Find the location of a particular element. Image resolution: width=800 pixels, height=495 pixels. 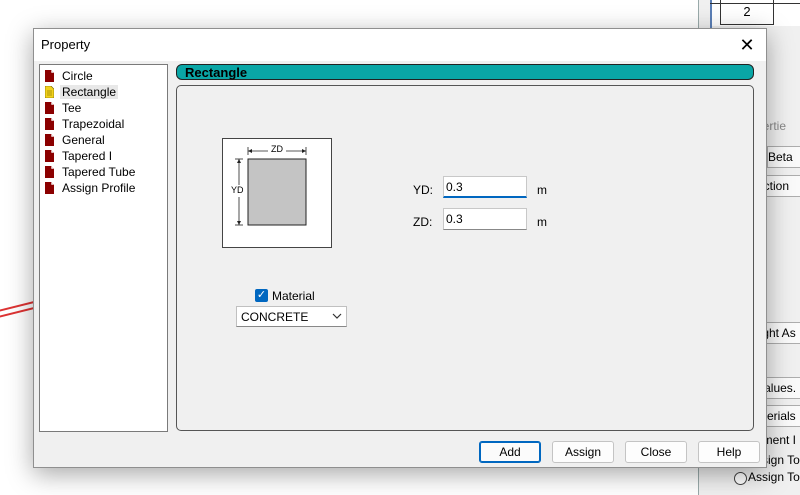

assign-radio is located at coordinates (740, 478).